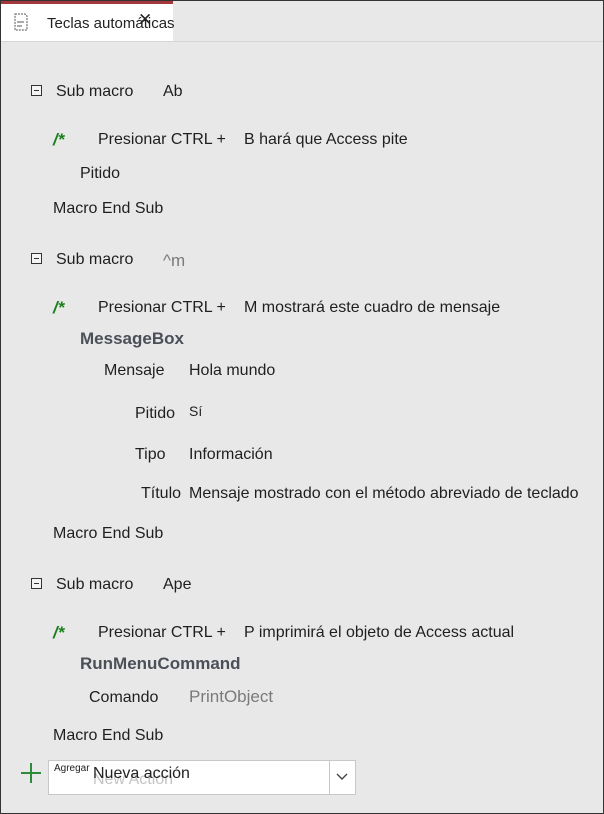  I want to click on add-action-combobox: Agregar New Action Nueva acción, so click(202, 777).